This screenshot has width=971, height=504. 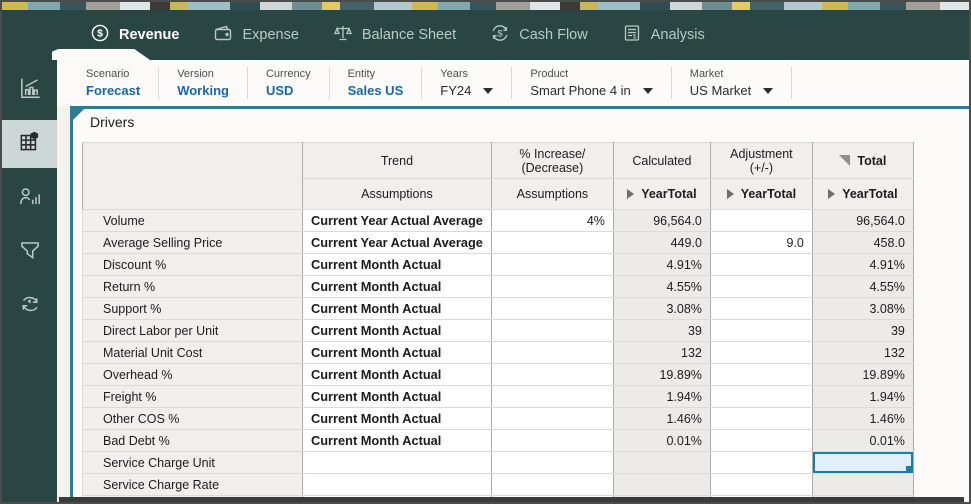 I want to click on selection-handle, so click(x=908, y=469).